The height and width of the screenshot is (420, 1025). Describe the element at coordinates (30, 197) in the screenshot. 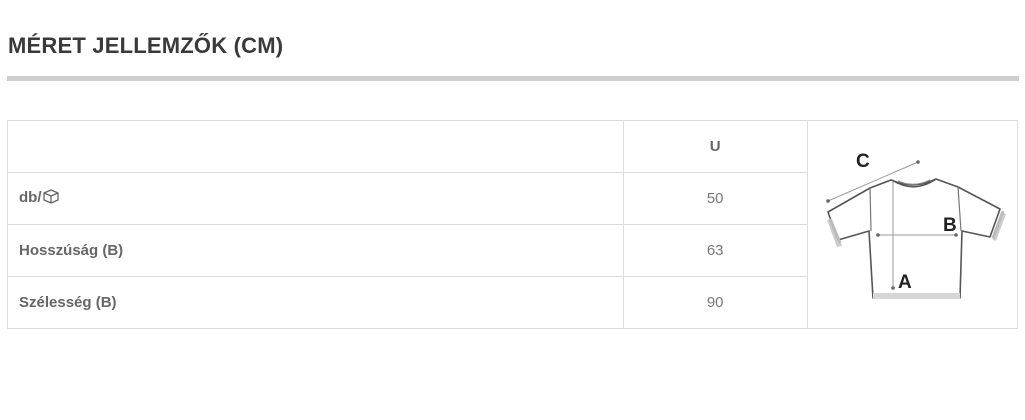

I see `row-label-pieces-text: db/` at that location.